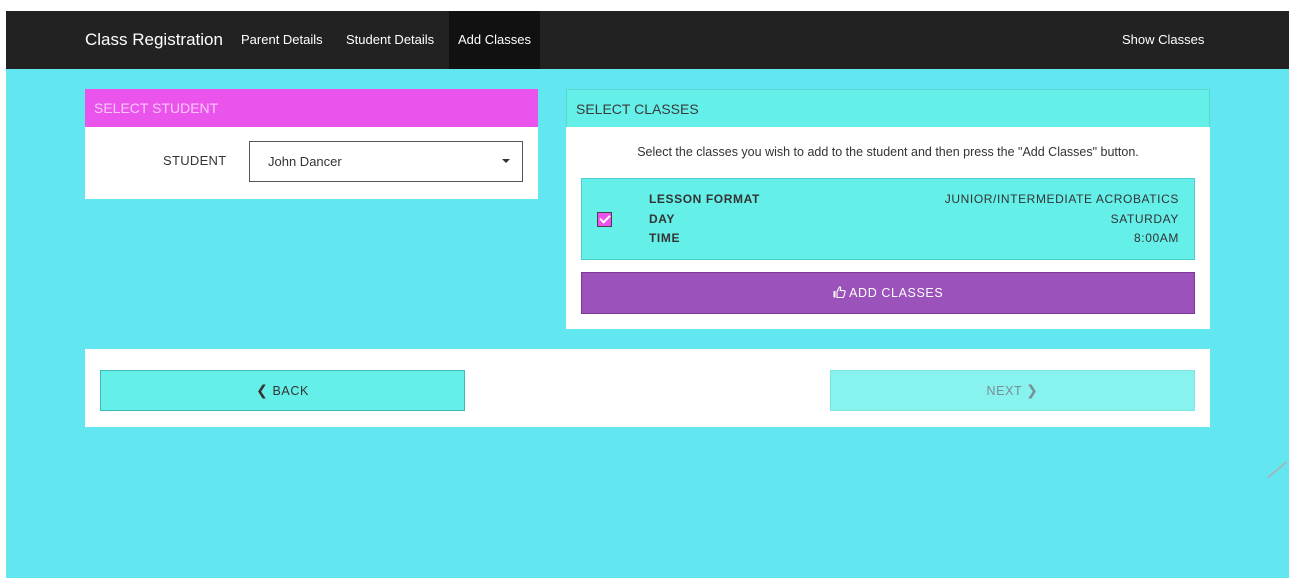  What do you see at coordinates (290, 391) in the screenshot?
I see `back-label: BACK` at bounding box center [290, 391].